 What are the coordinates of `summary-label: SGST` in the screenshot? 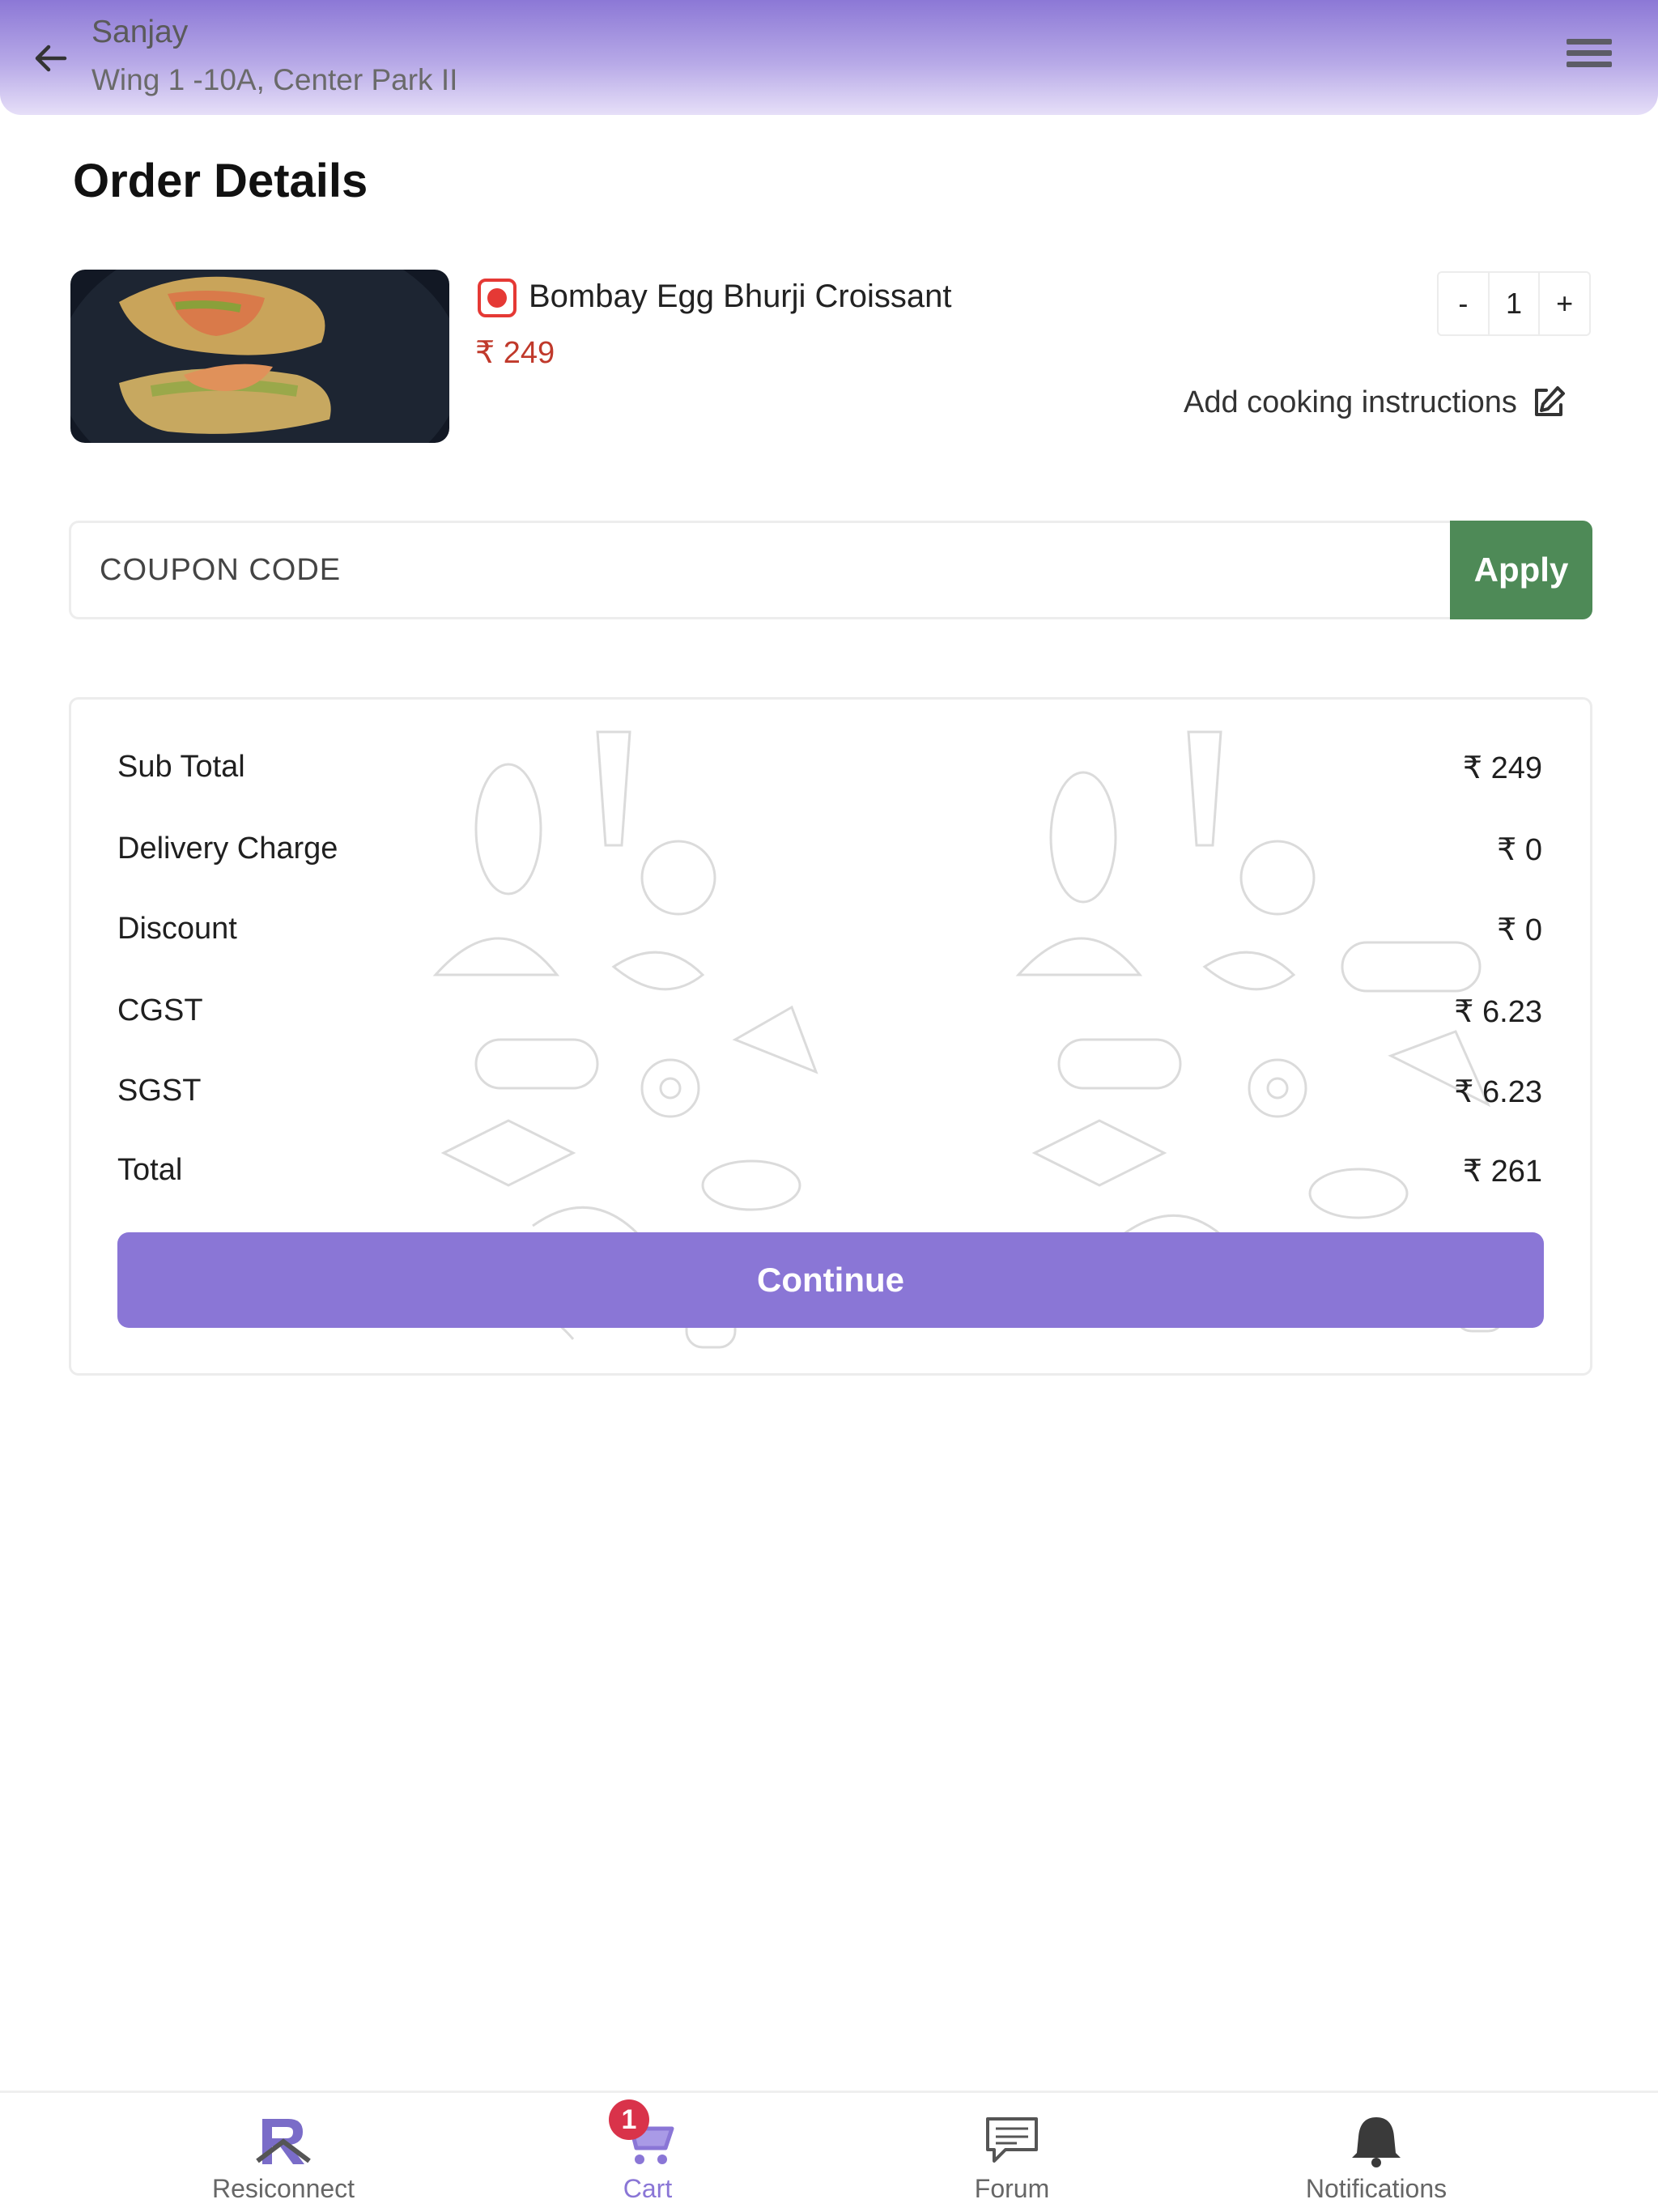 It's located at (159, 1091).